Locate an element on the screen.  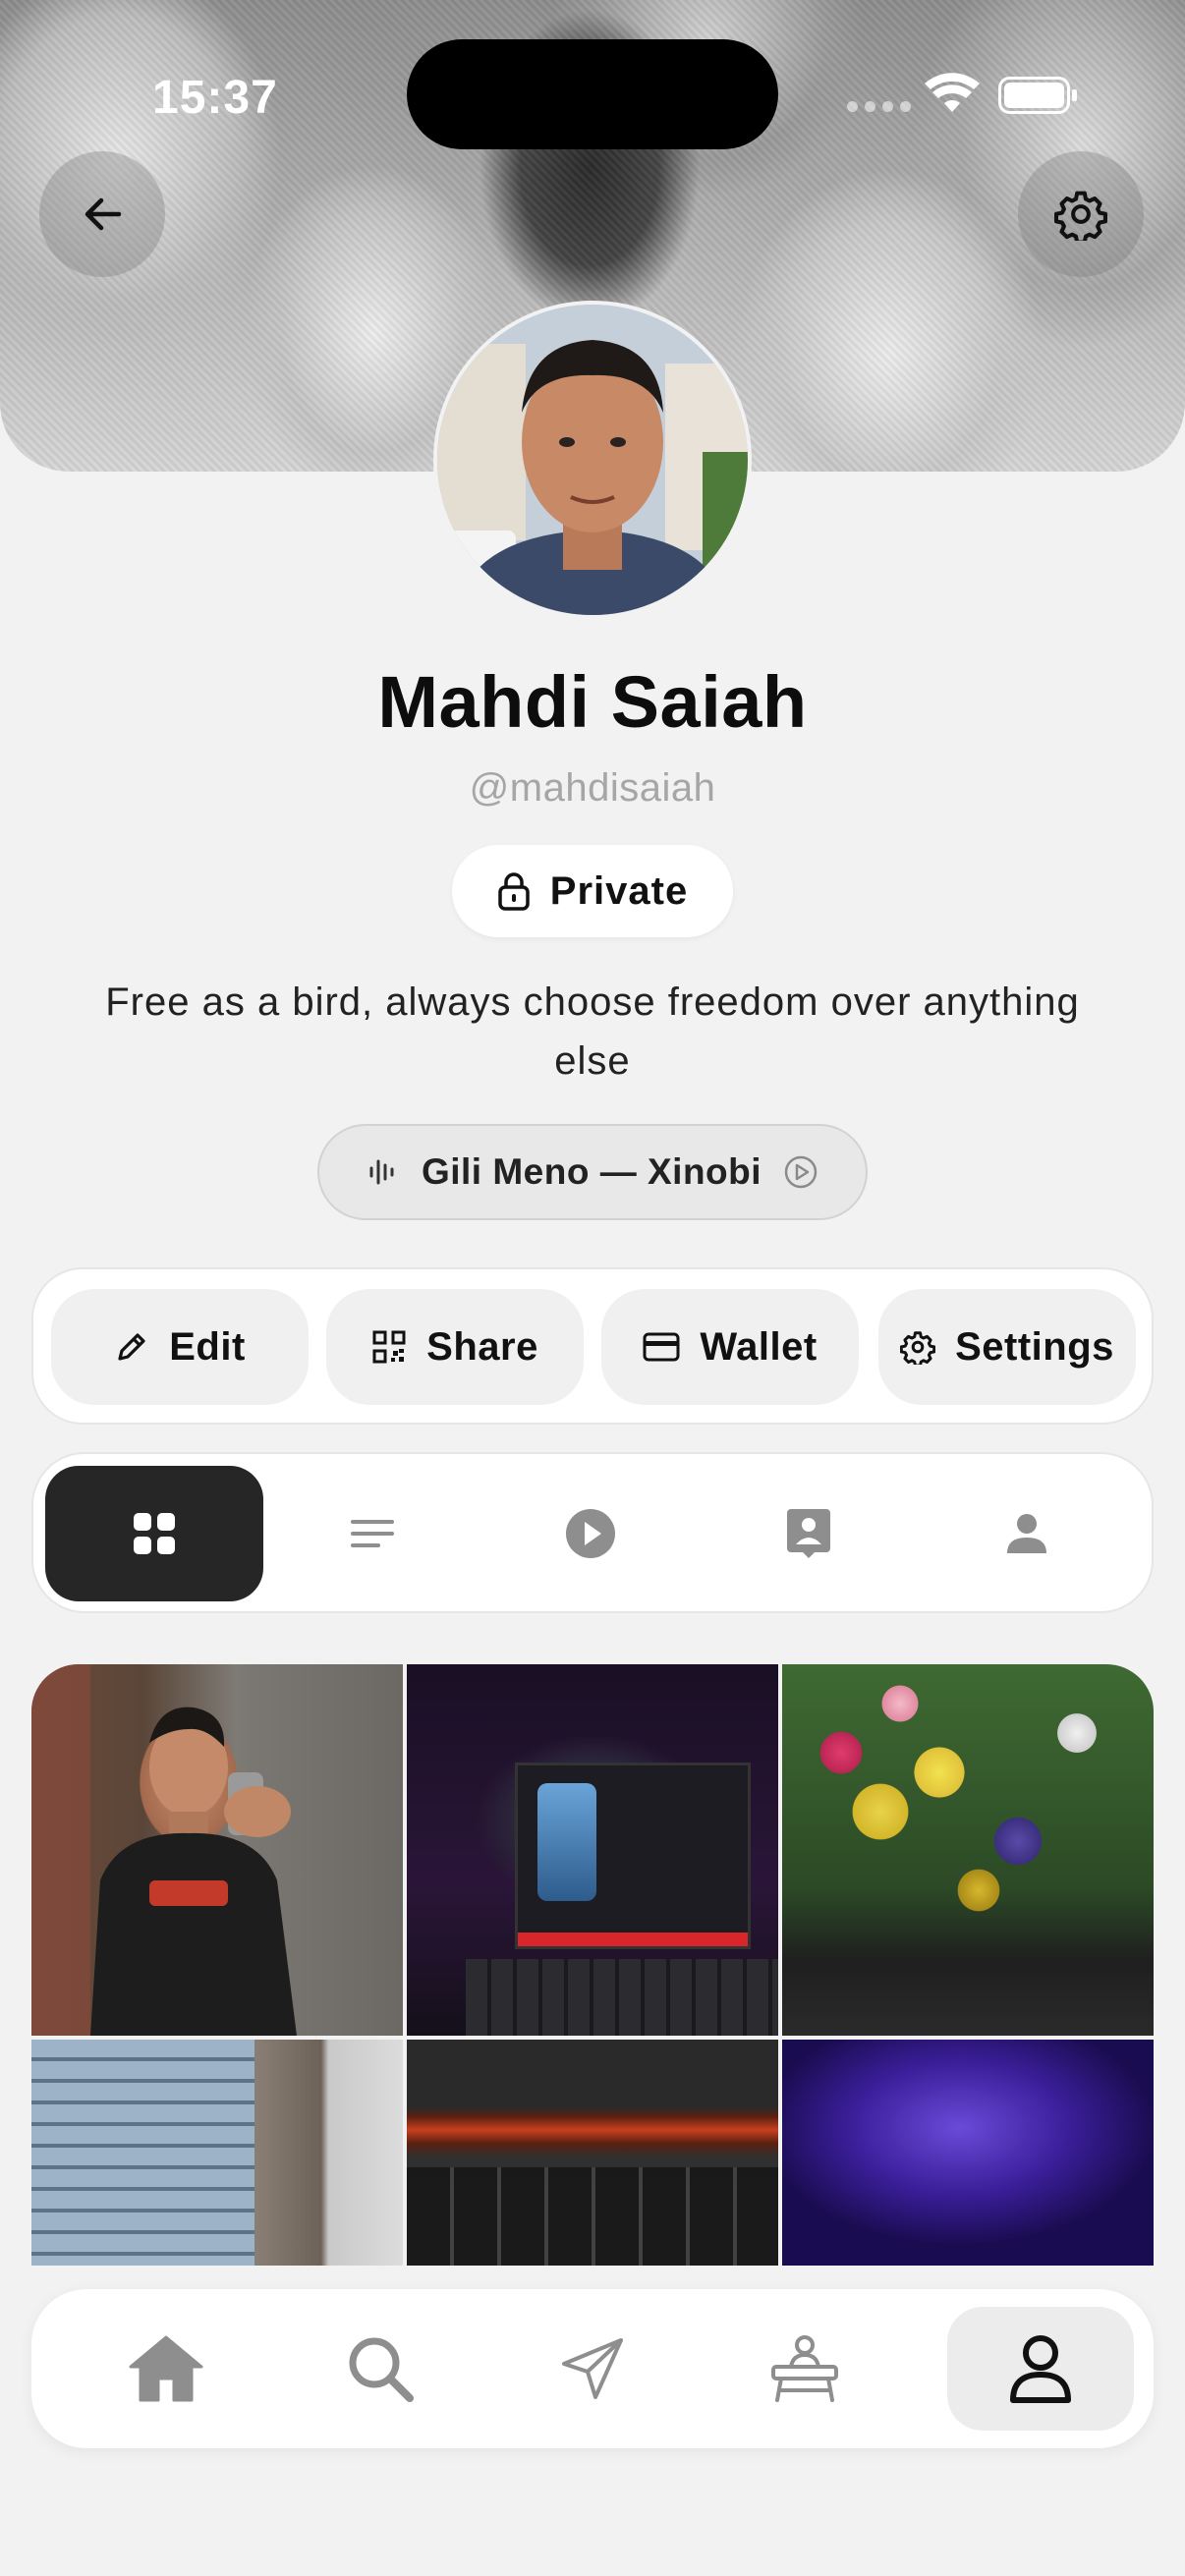
edit-button: Edit is located at coordinates (180, 1347).